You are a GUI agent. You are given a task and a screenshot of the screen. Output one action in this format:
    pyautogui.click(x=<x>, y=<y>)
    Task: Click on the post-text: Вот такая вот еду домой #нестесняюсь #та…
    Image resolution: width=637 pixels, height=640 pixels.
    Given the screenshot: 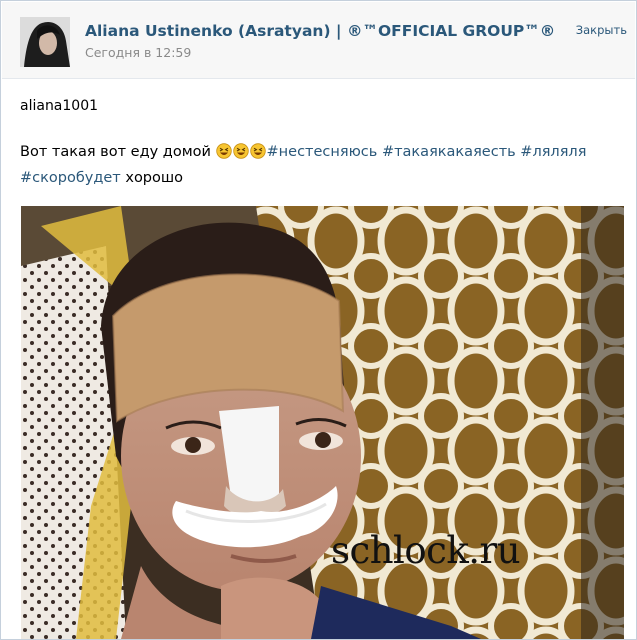 What is the action you would take?
    pyautogui.click(x=320, y=165)
    